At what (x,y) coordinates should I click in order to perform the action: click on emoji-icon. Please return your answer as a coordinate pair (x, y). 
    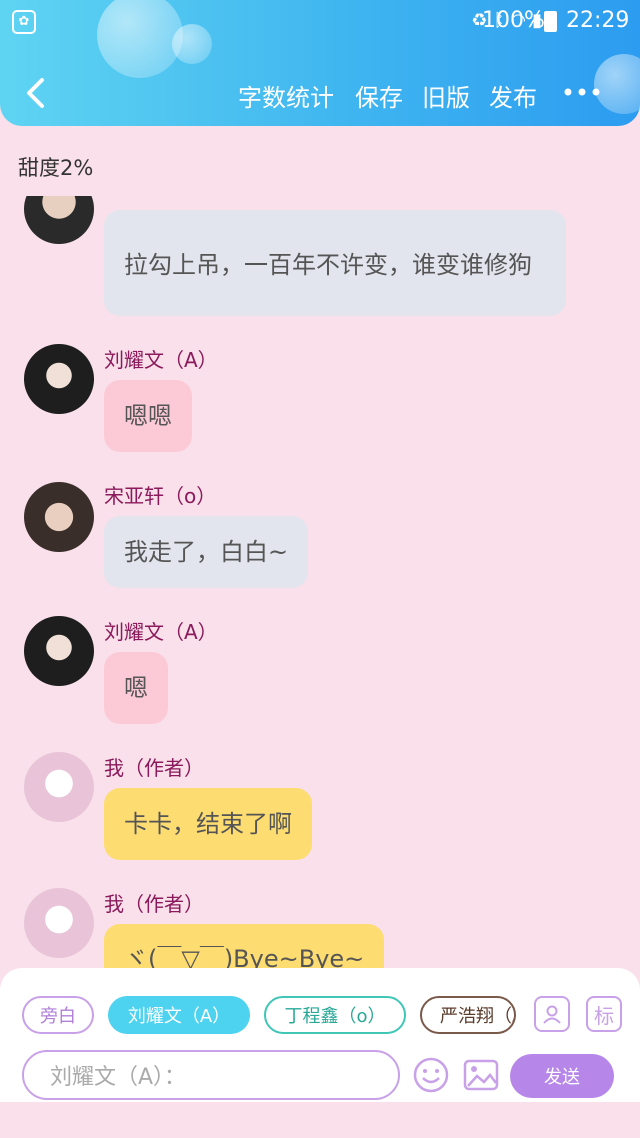
    Looking at the image, I should click on (431, 1075).